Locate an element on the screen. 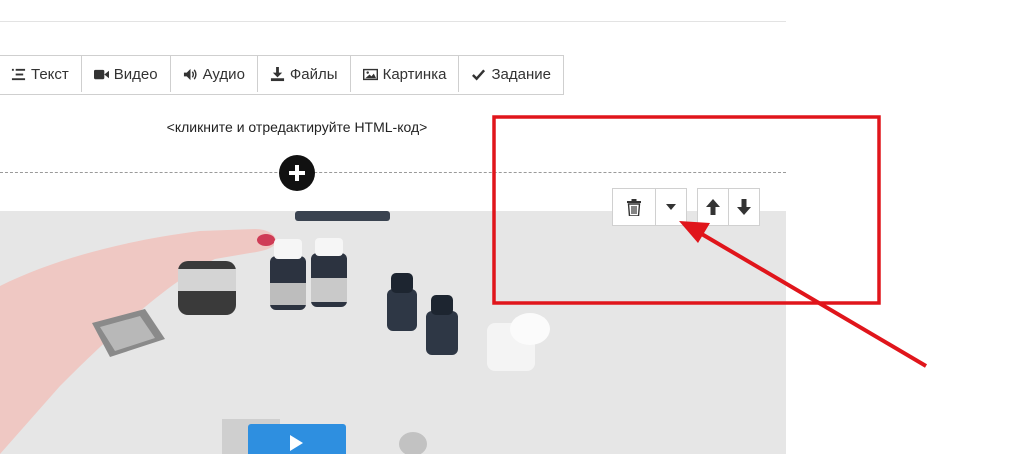  arrow-down-icon is located at coordinates (744, 207).